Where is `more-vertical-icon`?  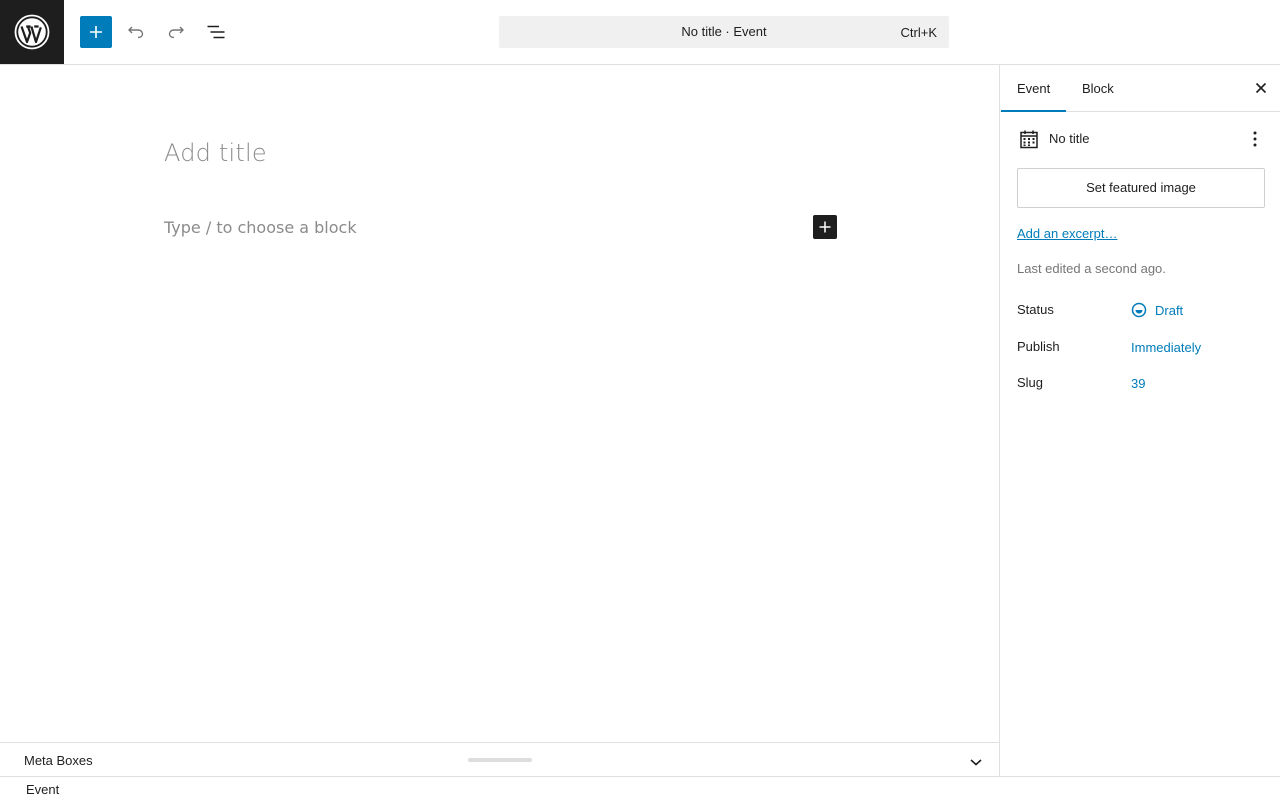
more-vertical-icon is located at coordinates (1255, 139).